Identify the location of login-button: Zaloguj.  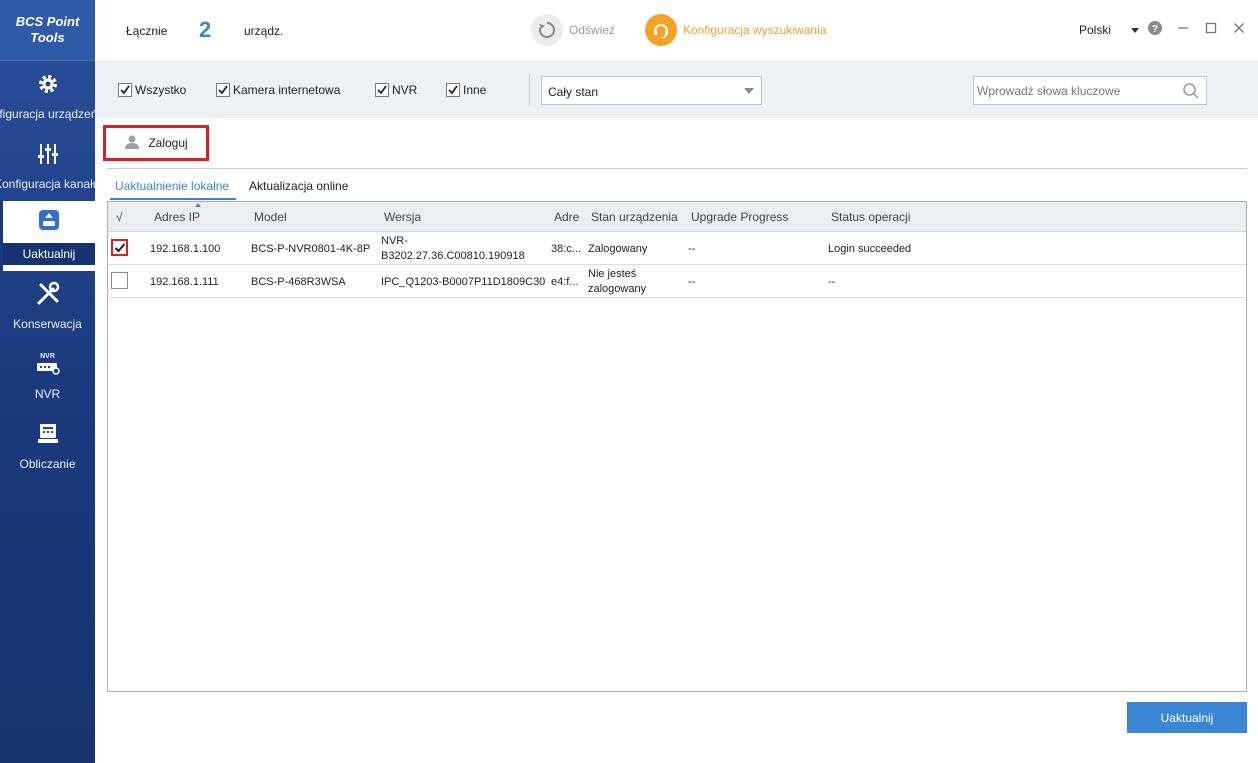
(156, 143).